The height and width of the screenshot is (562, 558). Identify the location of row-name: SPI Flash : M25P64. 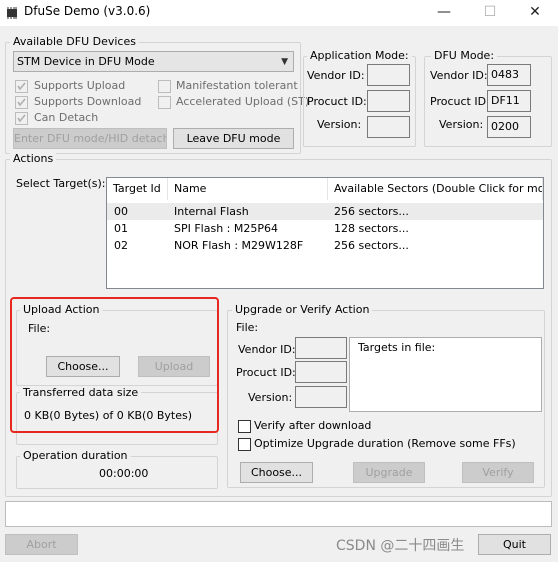
(226, 228).